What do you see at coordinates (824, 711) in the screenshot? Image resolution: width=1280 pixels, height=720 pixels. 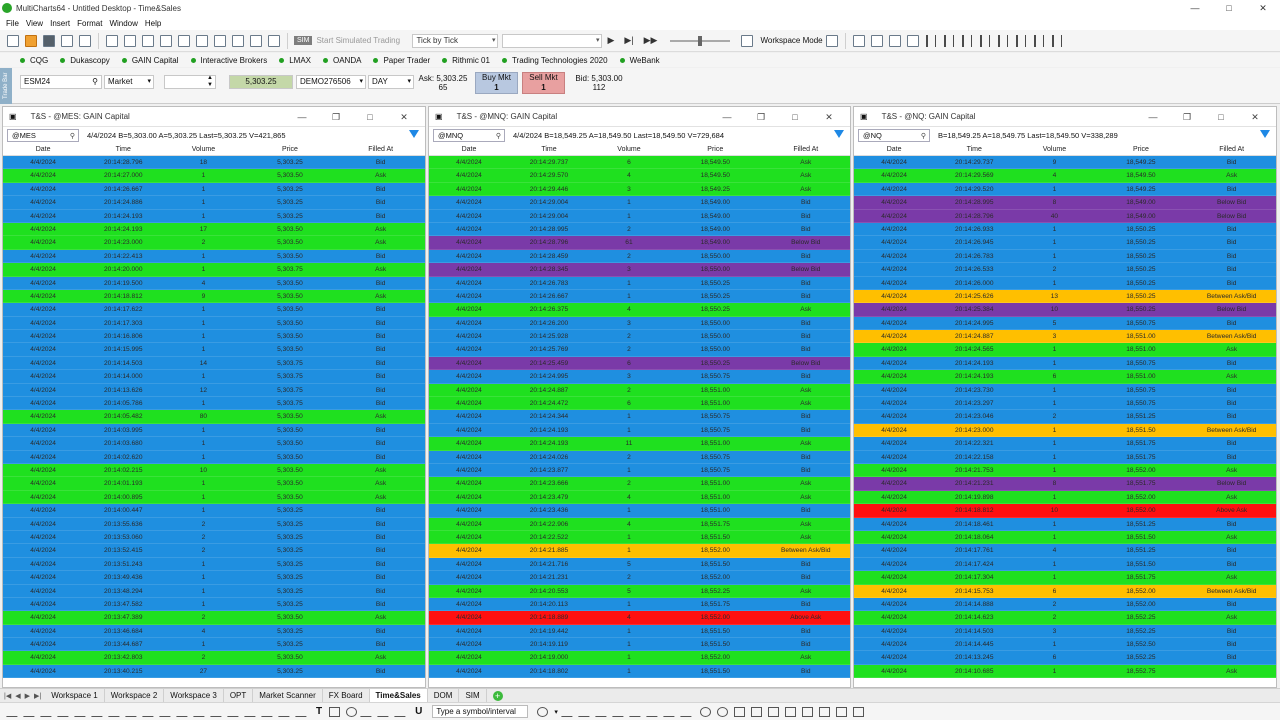 I see `lock-icon` at bounding box center [824, 711].